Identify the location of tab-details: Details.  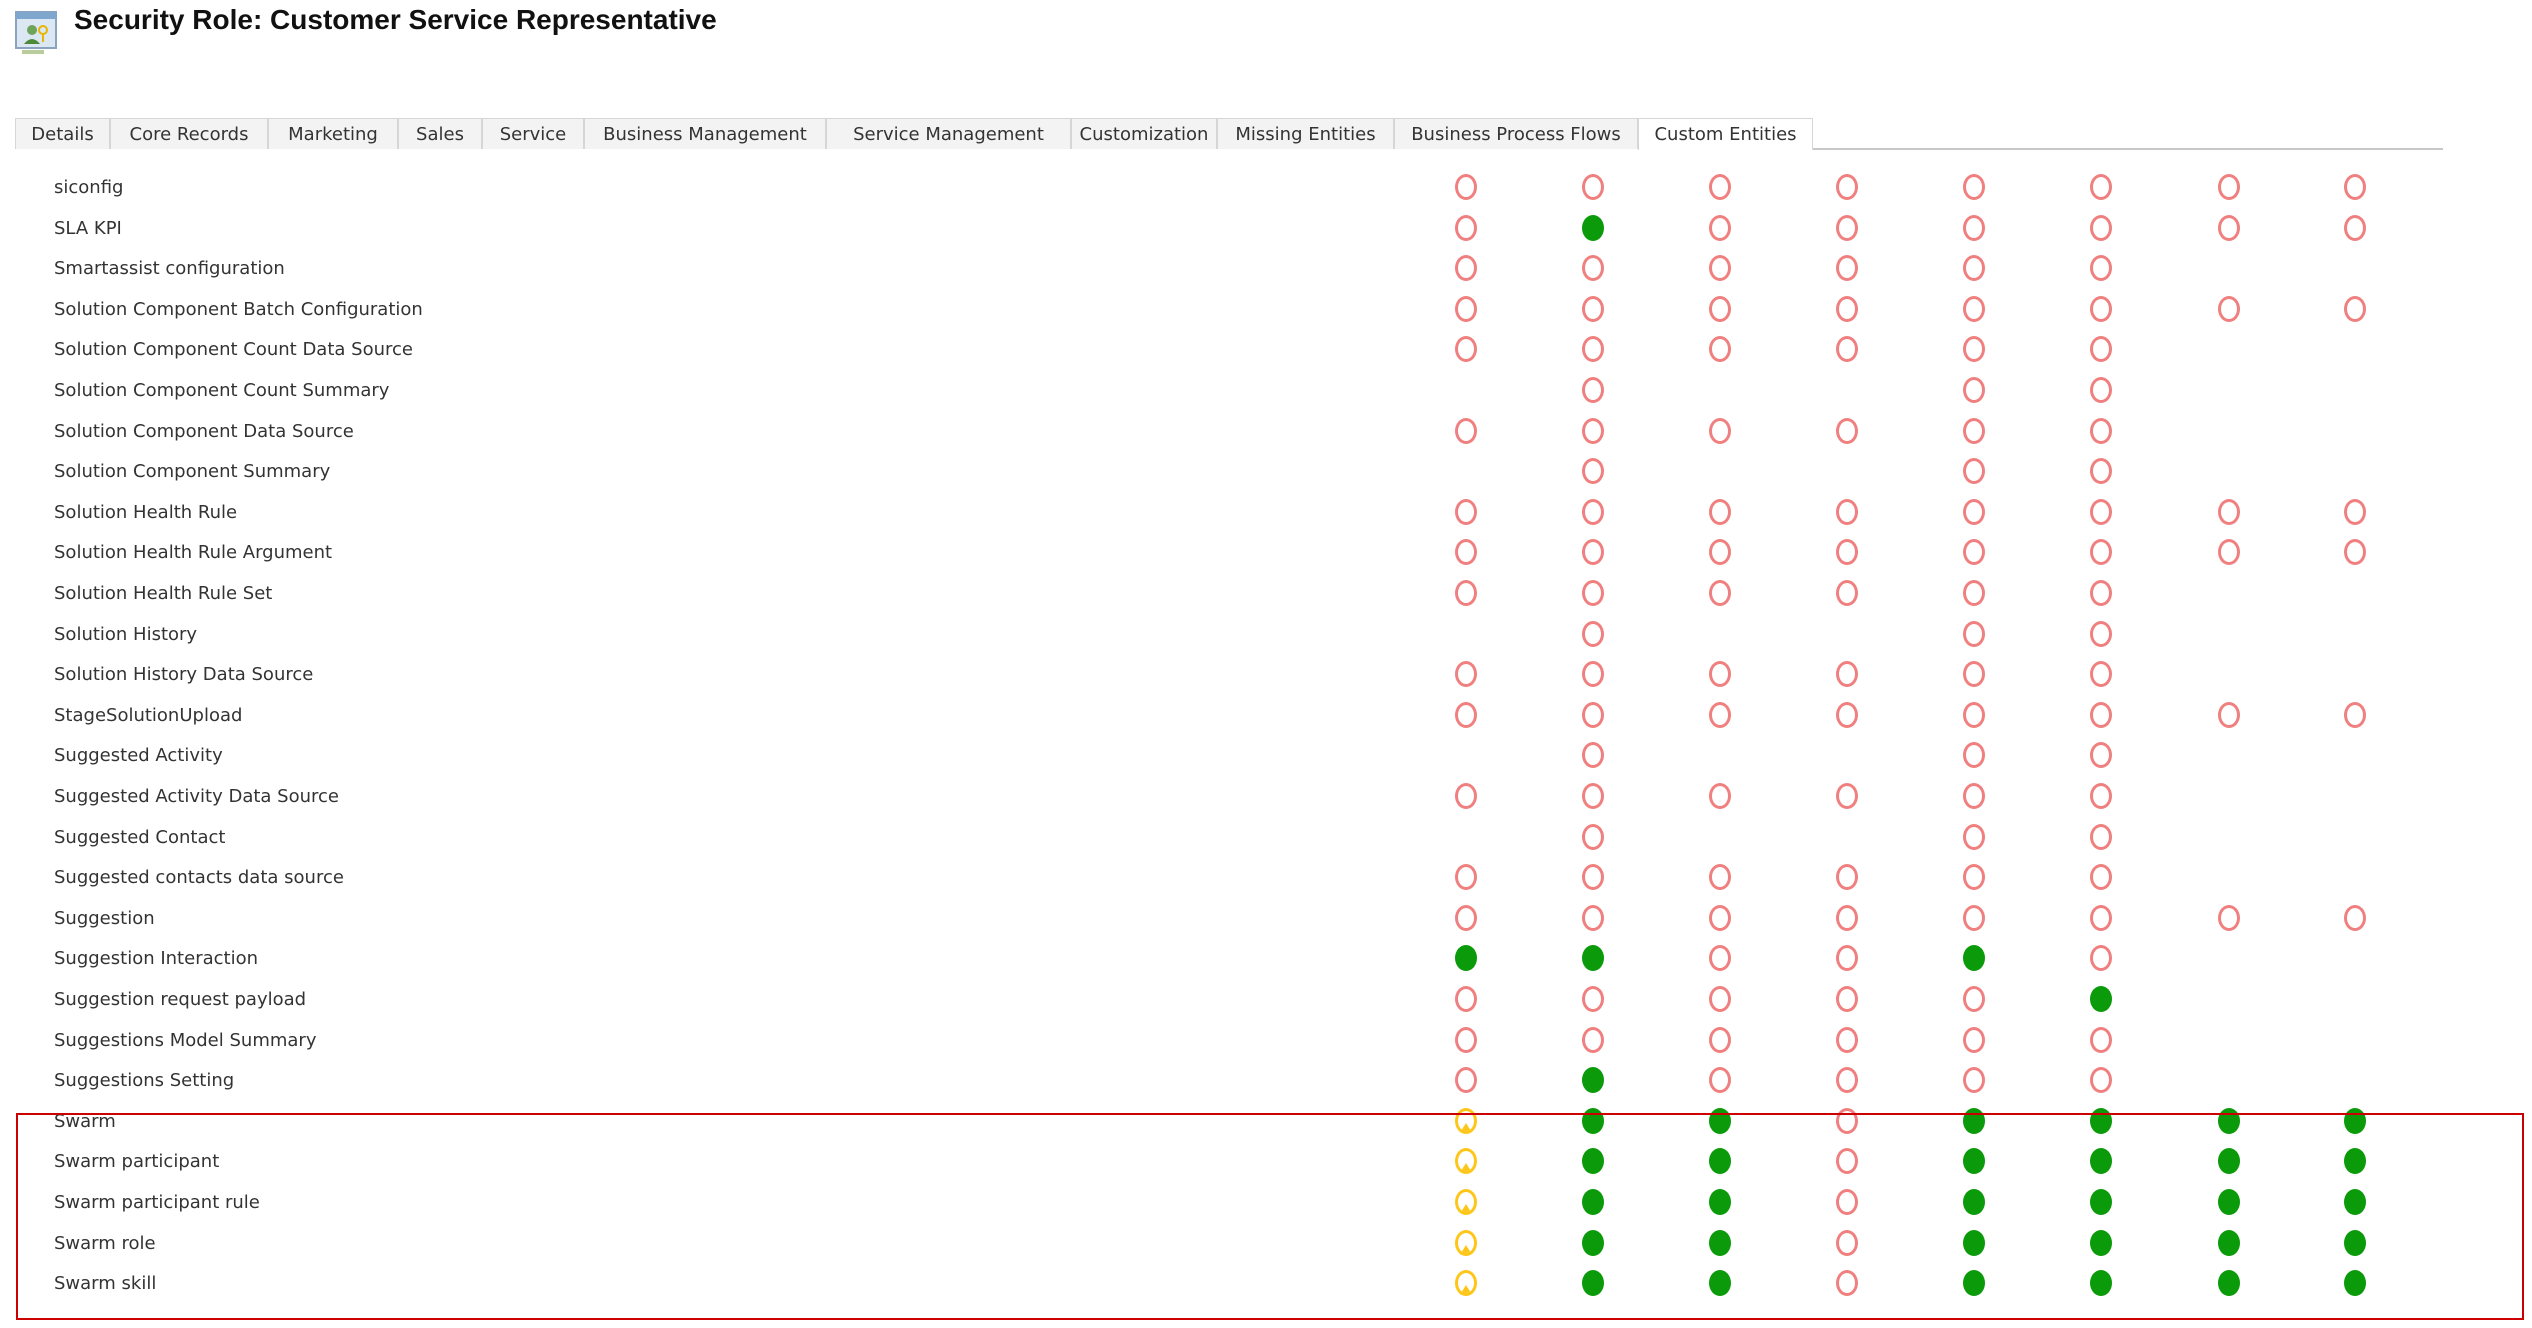
(62, 133).